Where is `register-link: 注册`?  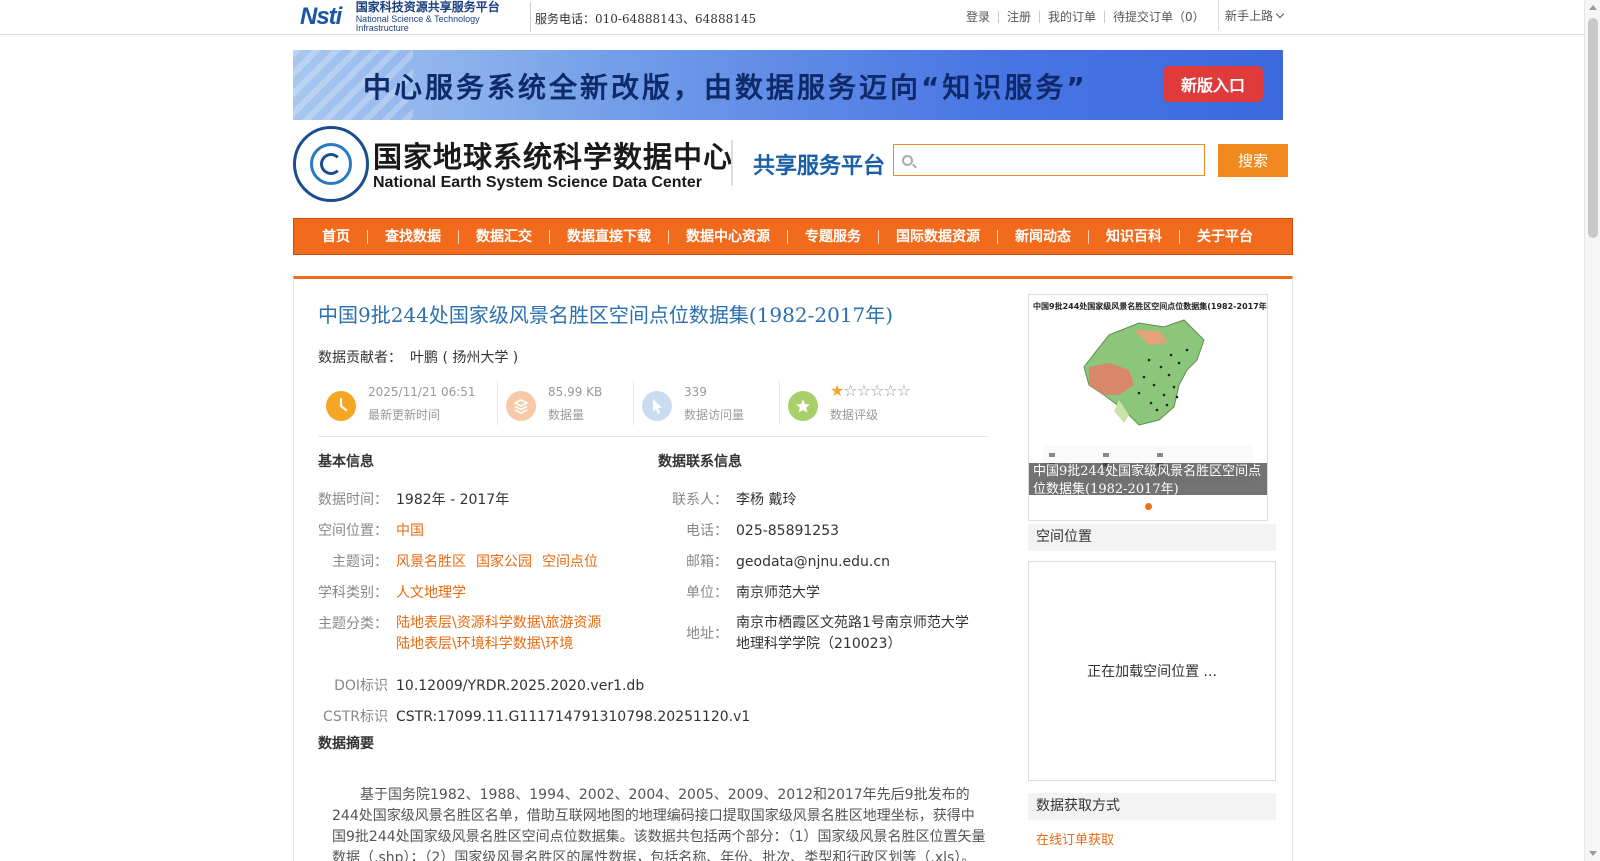 register-link: 注册 is located at coordinates (1018, 17).